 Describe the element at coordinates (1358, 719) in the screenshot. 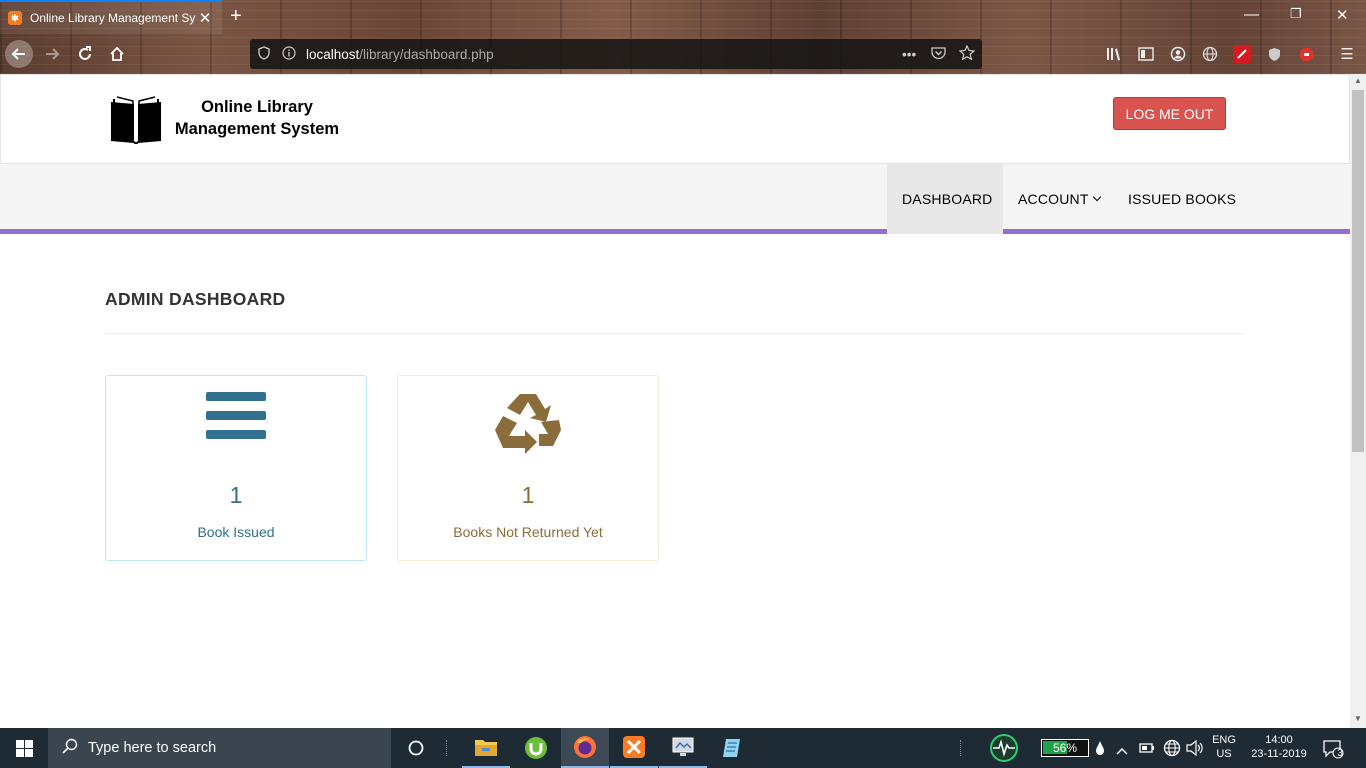

I see `scroll-down-icon: ▼` at that location.